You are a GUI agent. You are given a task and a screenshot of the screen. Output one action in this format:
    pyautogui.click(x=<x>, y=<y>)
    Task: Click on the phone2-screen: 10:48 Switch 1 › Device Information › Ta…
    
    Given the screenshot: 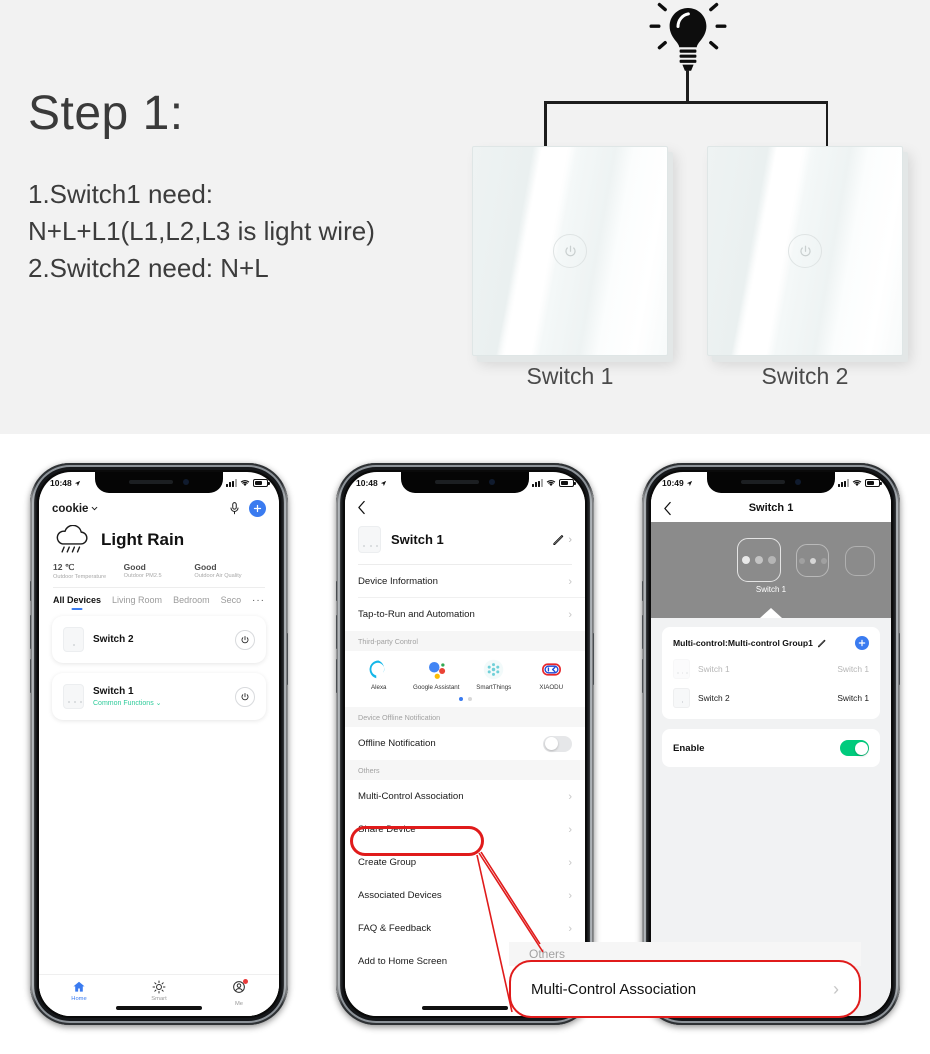 What is the action you would take?
    pyautogui.click(x=465, y=744)
    